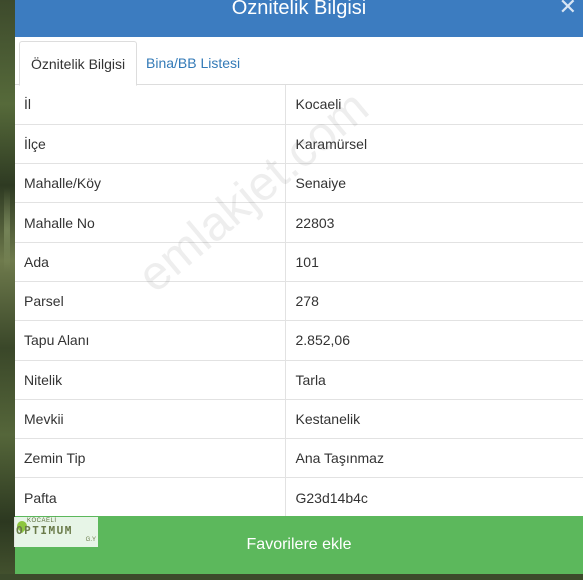 Image resolution: width=583 pixels, height=580 pixels. I want to click on attribute-value: Kocaeli, so click(434, 105).